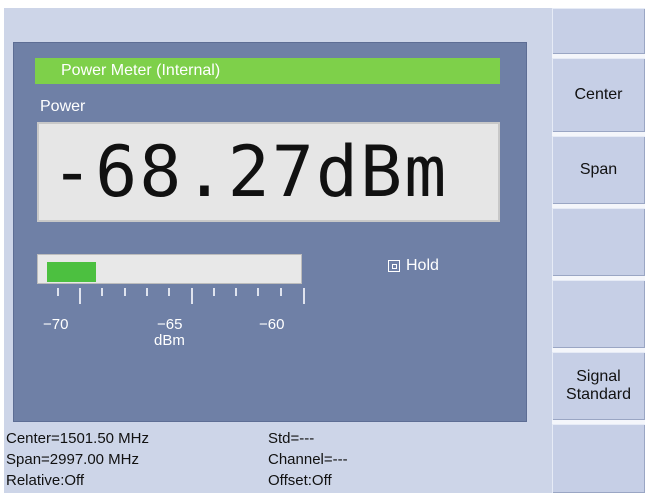  What do you see at coordinates (268, 172) in the screenshot?
I see `power-readout: -68.27dBm` at bounding box center [268, 172].